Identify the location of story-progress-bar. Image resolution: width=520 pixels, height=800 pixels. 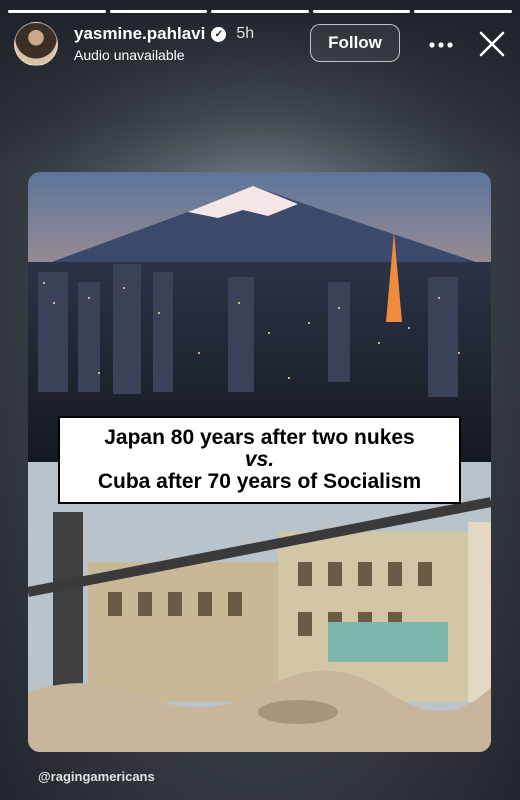
(260, 11).